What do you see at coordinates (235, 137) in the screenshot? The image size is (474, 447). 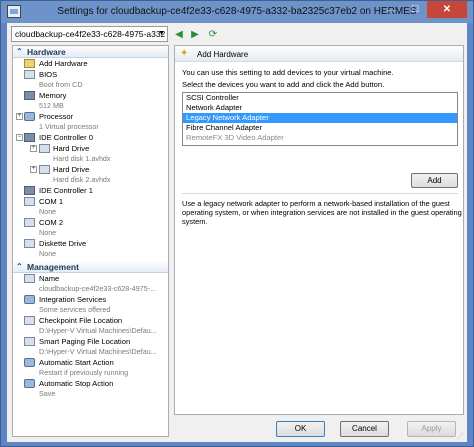 I see `device-option-disabled: RemoteFX 3D Video Adapter` at bounding box center [235, 137].